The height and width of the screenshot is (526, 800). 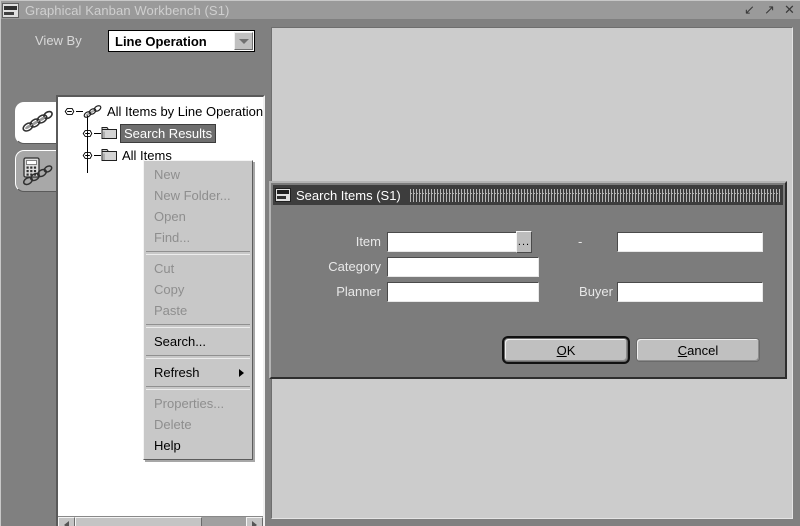 I want to click on item-field, so click(x=452, y=242).